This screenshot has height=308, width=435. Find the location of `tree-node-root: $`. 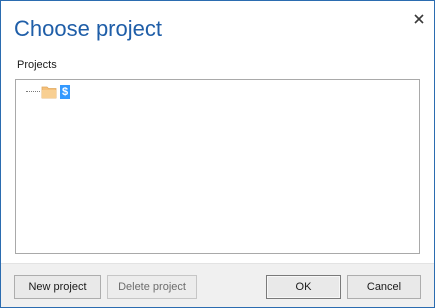

tree-node-root: $ is located at coordinates (48, 92).